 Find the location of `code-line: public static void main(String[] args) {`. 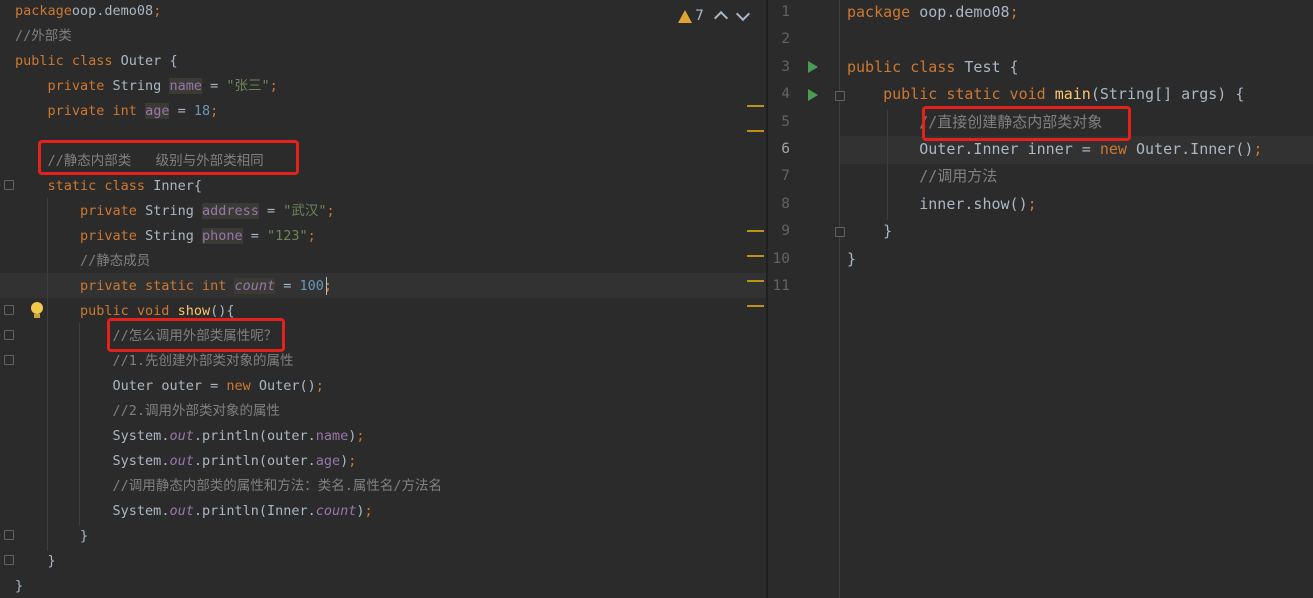

code-line: public static void main(String[] args) { is located at coordinates (1045, 95).